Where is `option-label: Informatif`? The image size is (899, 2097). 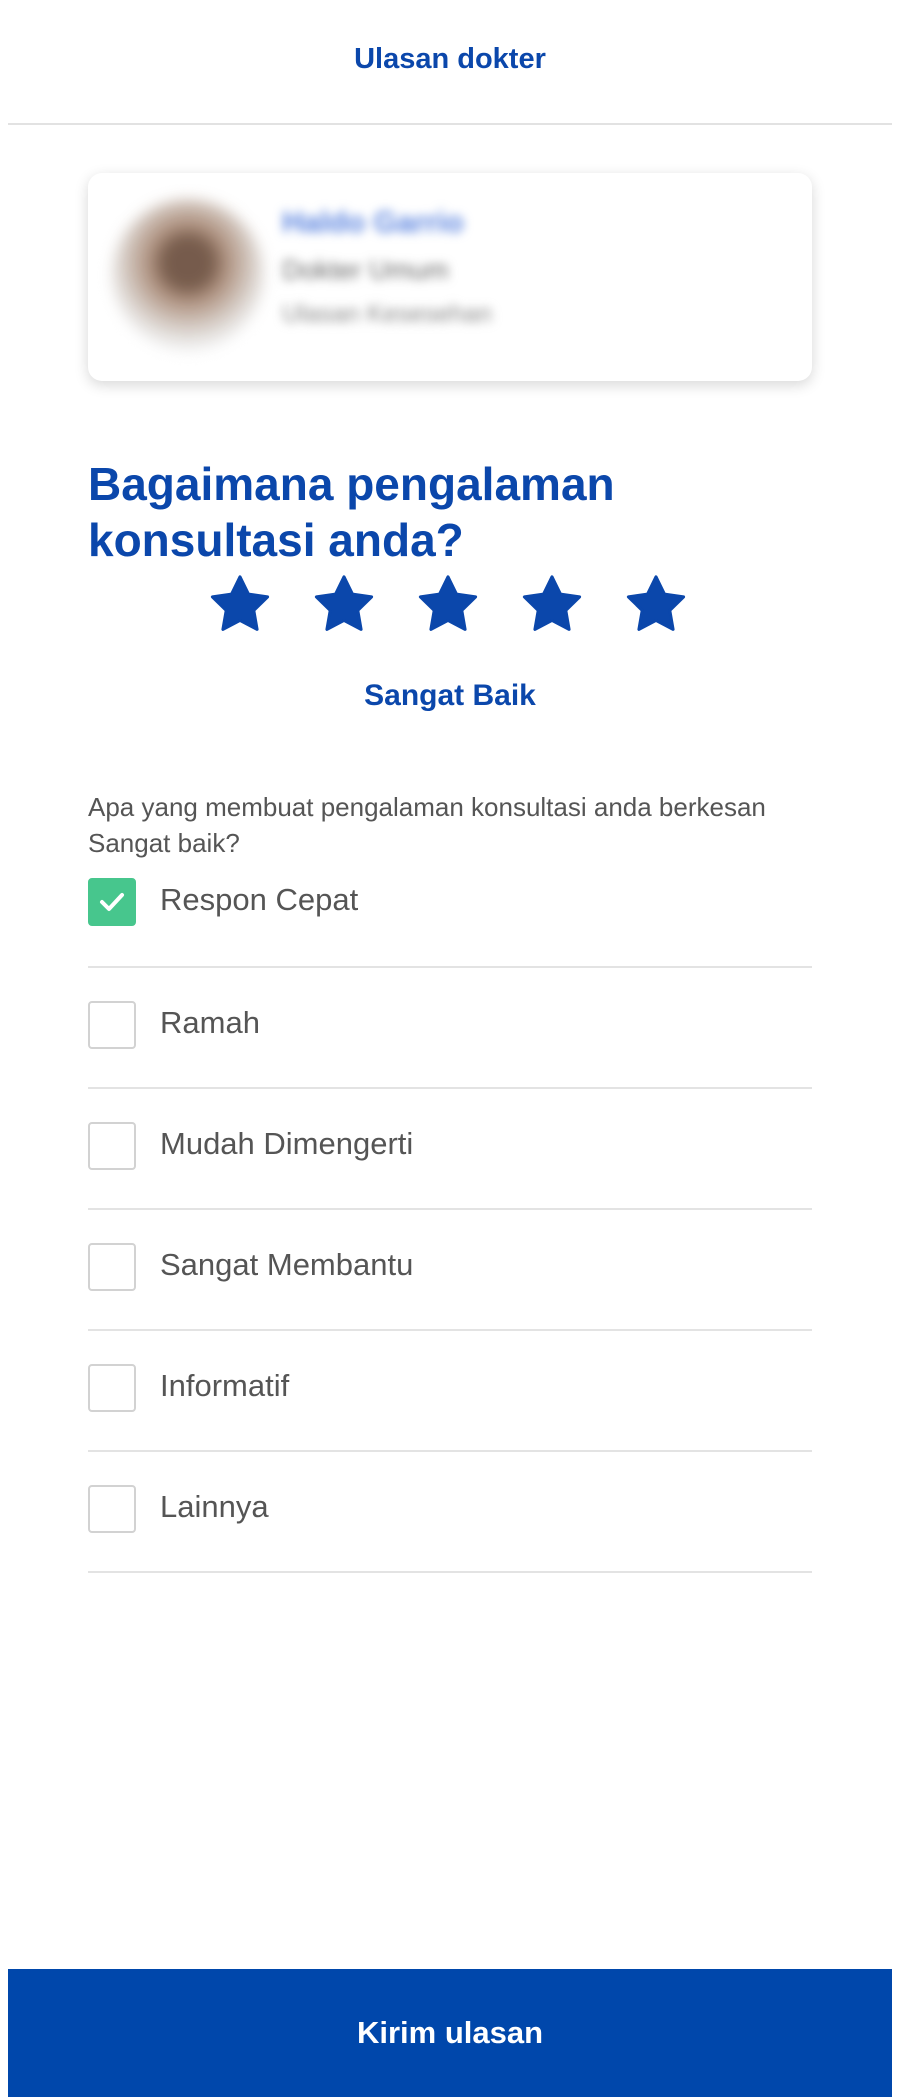
option-label: Informatif is located at coordinates (225, 1385).